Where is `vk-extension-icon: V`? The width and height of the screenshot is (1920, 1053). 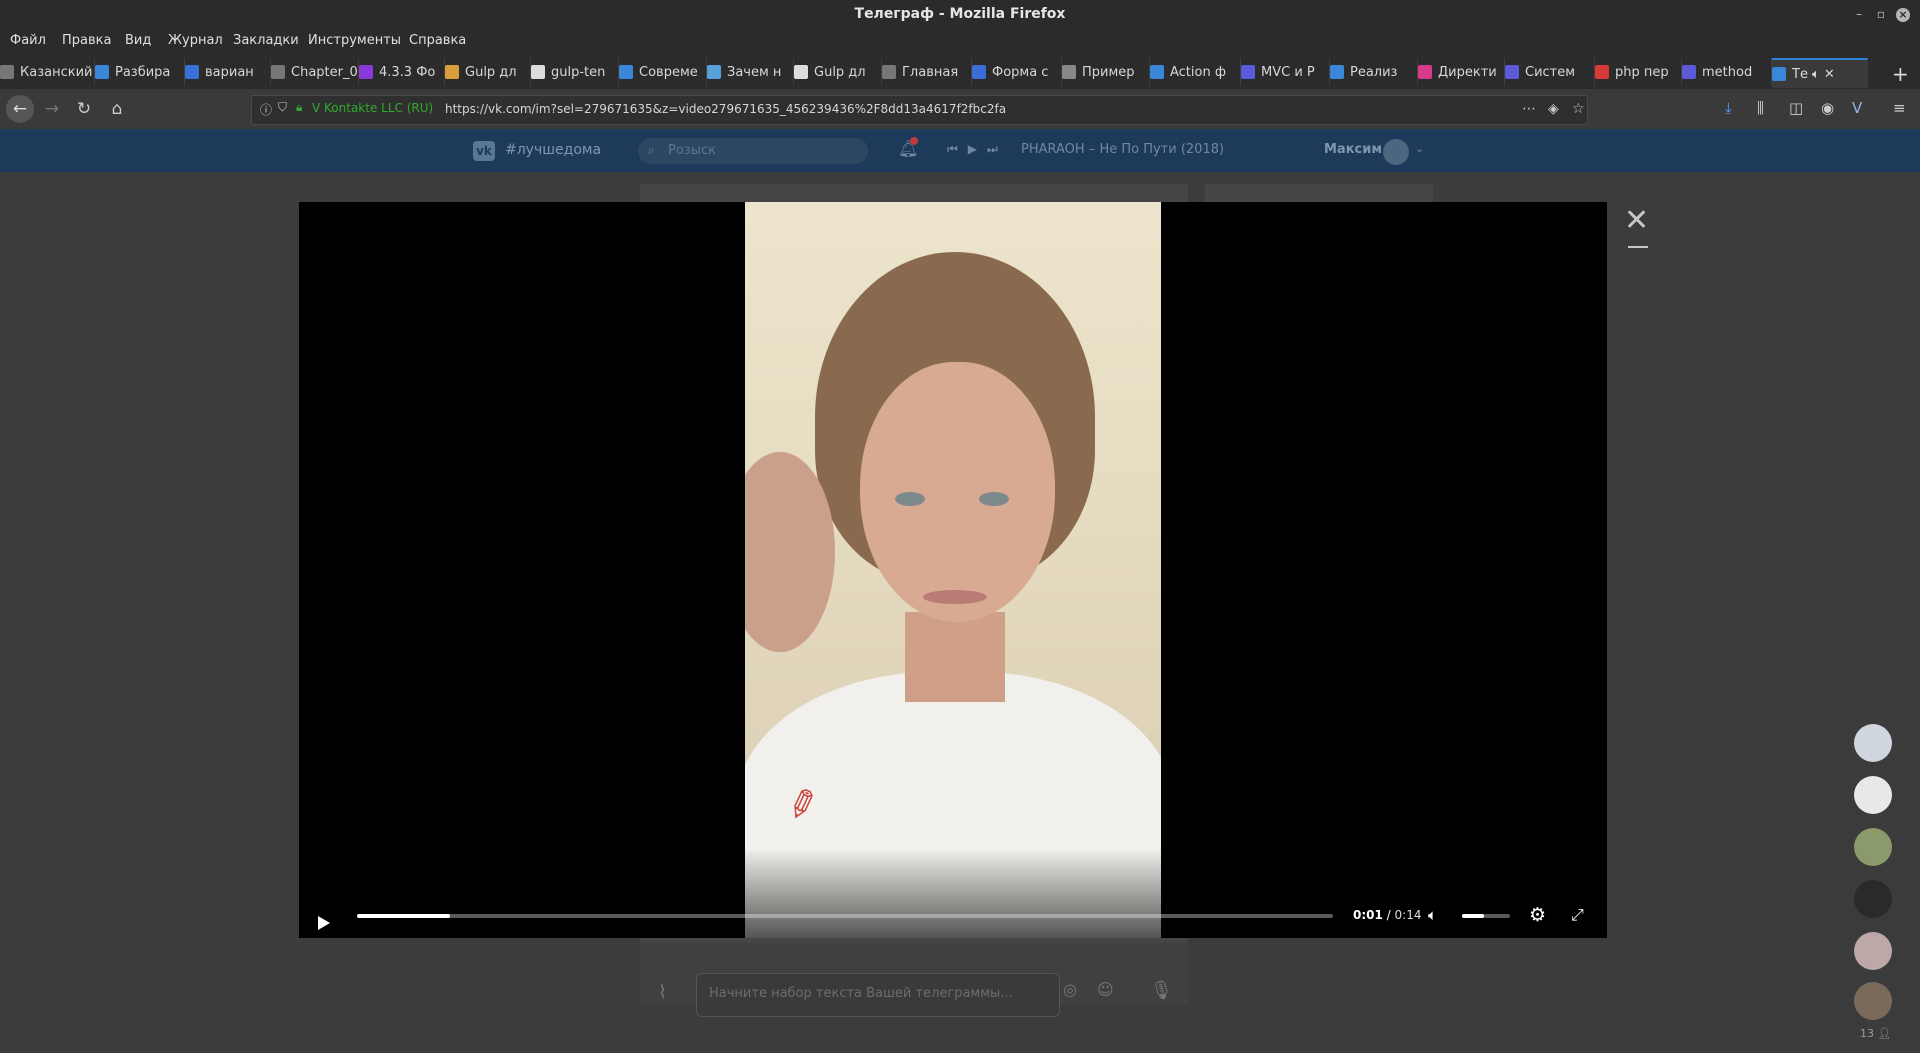 vk-extension-icon: V is located at coordinates (1857, 108).